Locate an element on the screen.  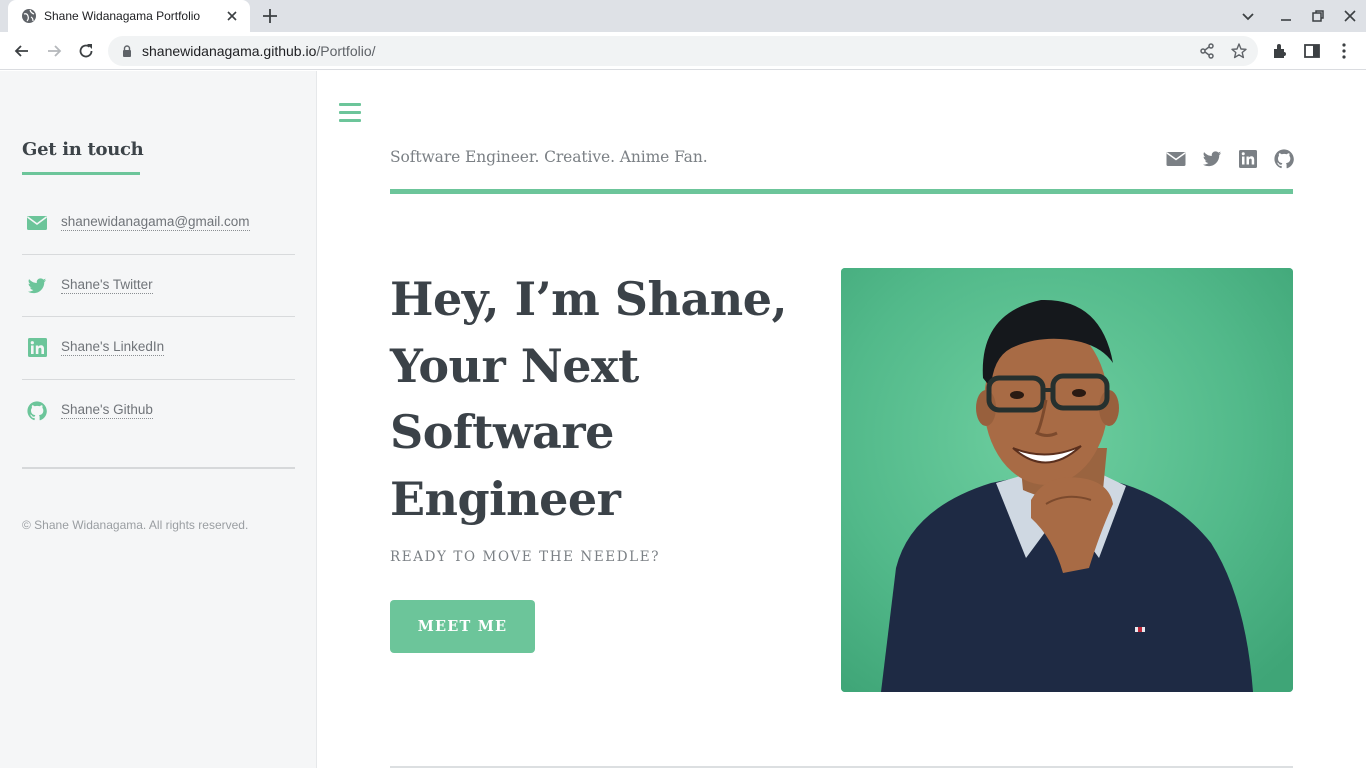
twitter-link: Shane's Twitter is located at coordinates (107, 285).